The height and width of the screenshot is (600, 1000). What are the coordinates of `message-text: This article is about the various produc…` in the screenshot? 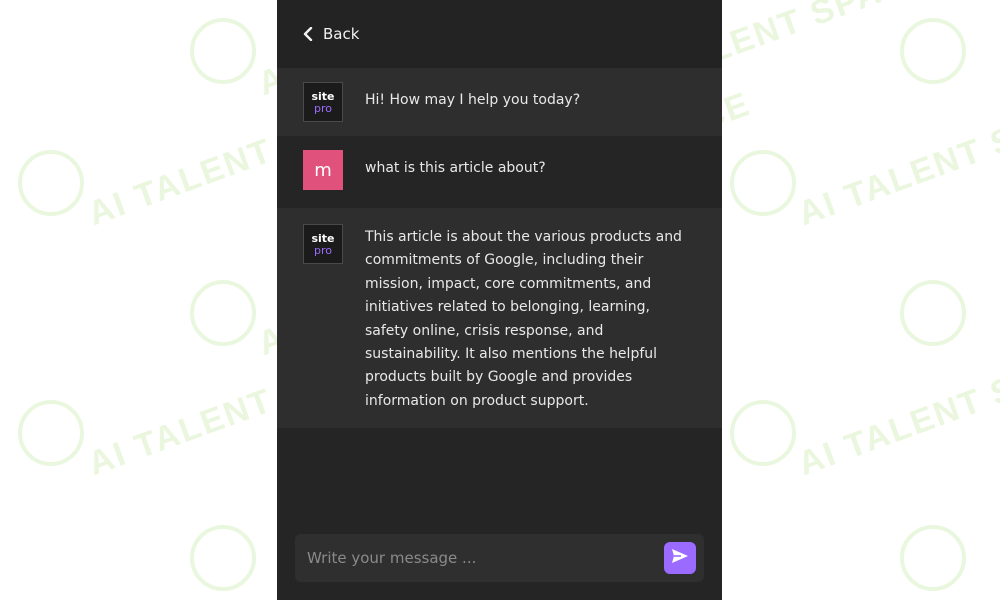 It's located at (523, 319).